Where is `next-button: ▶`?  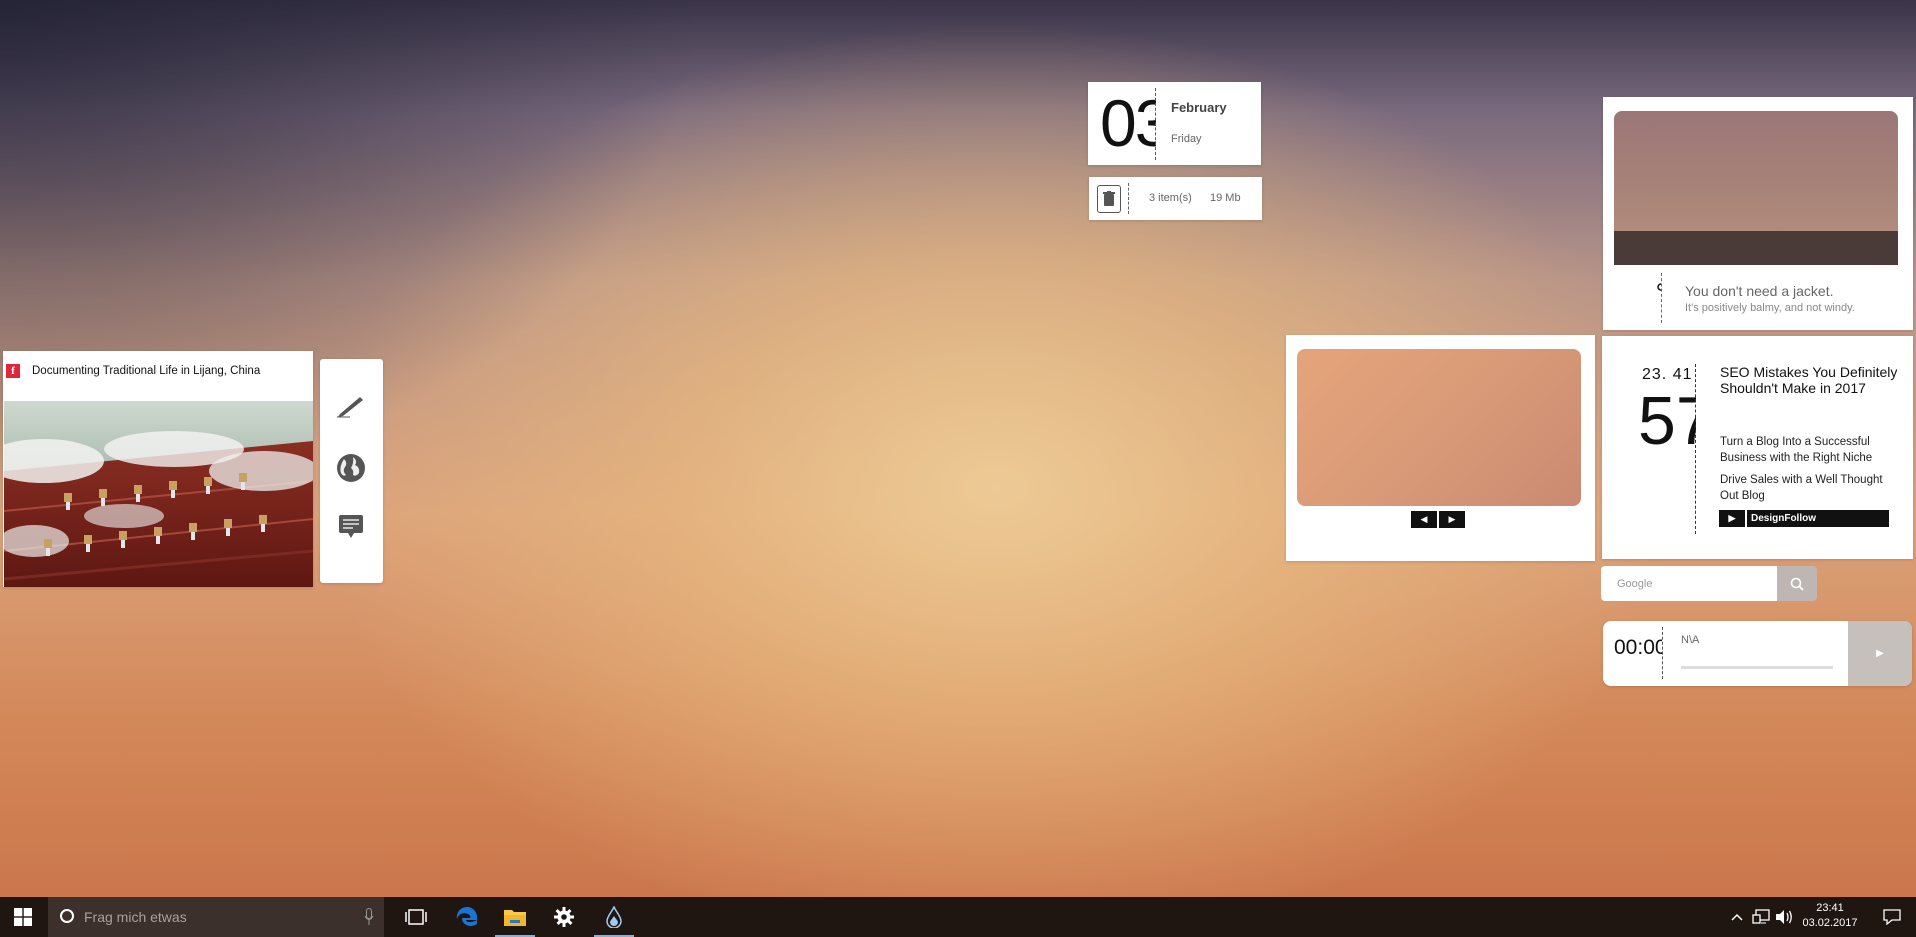
next-button: ▶ is located at coordinates (1452, 519).